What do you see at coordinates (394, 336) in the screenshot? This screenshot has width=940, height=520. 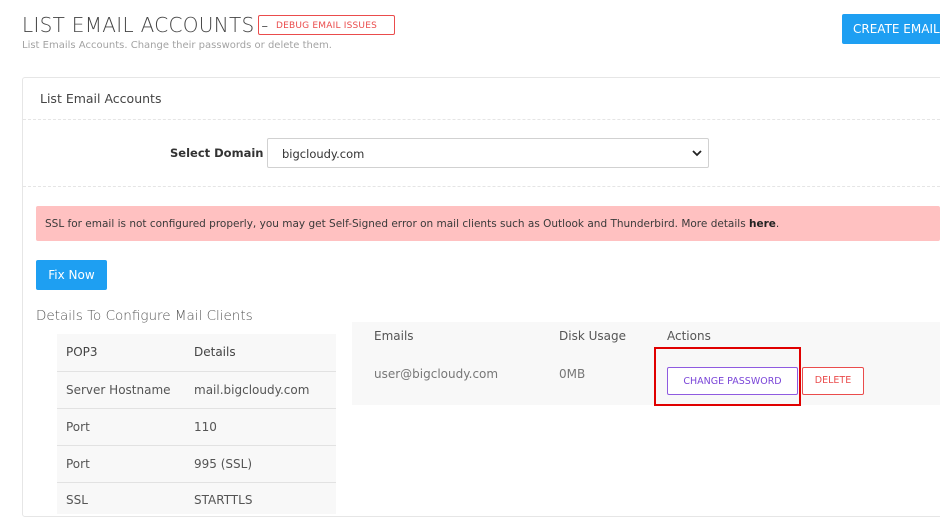 I see `table-header: Emails` at bounding box center [394, 336].